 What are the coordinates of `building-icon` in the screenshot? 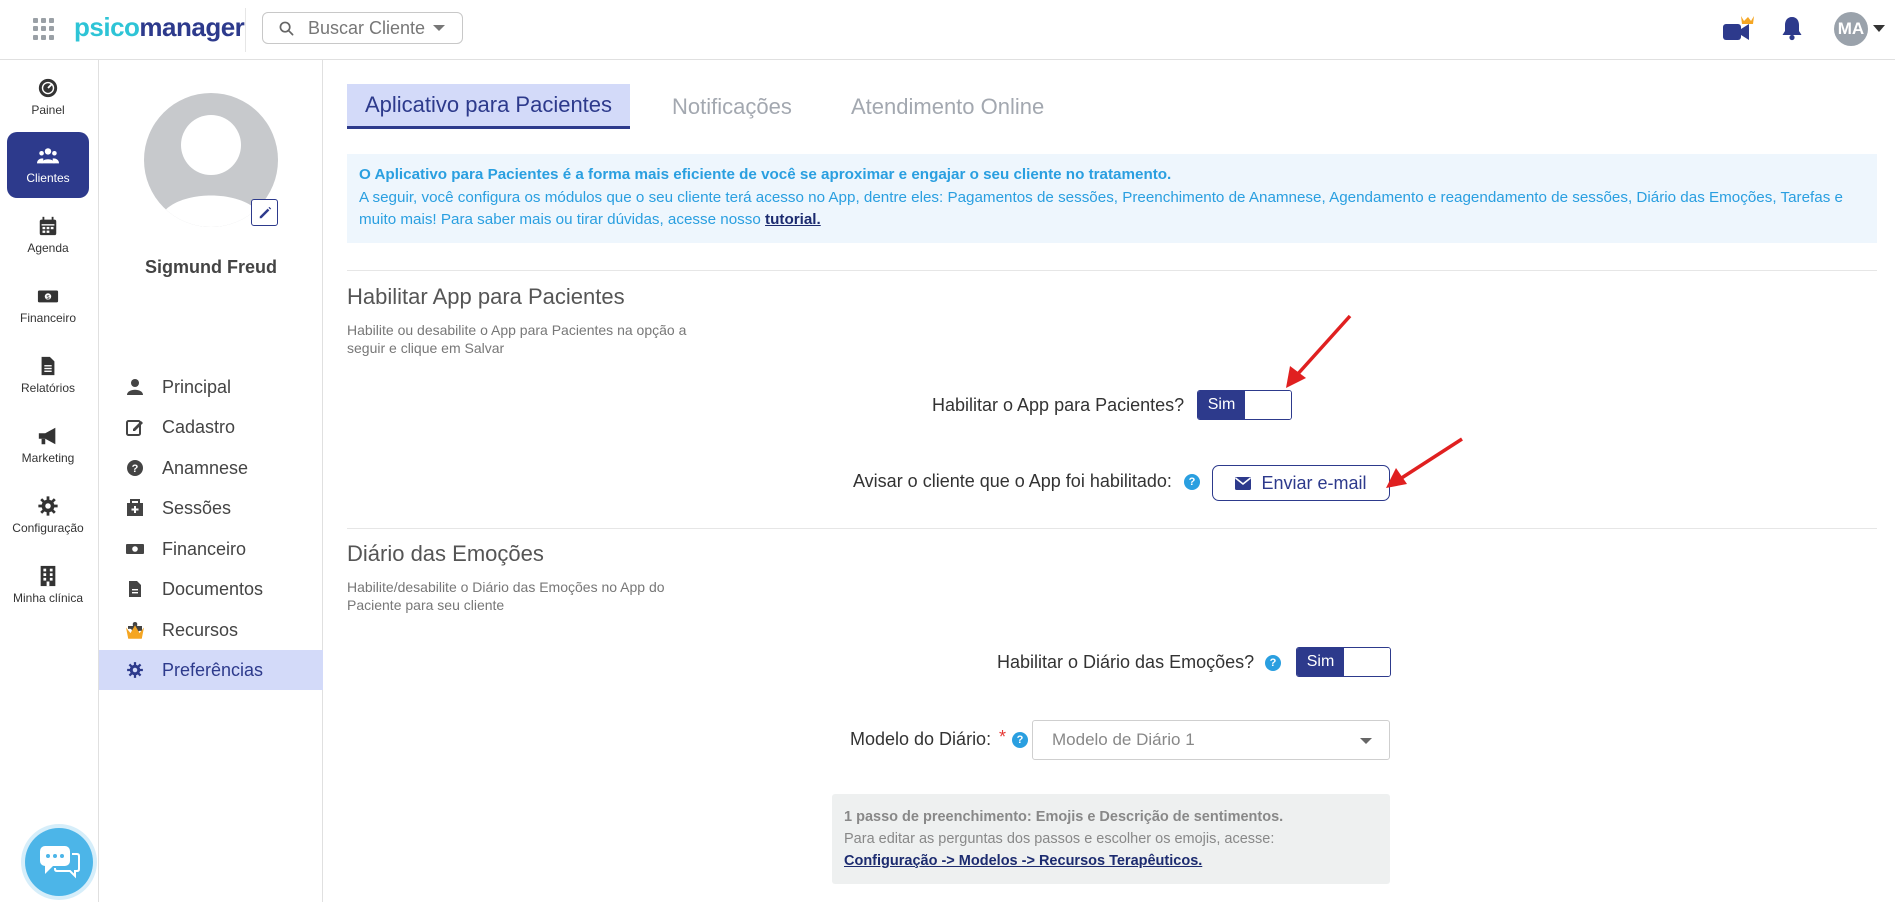 It's located at (48, 576).